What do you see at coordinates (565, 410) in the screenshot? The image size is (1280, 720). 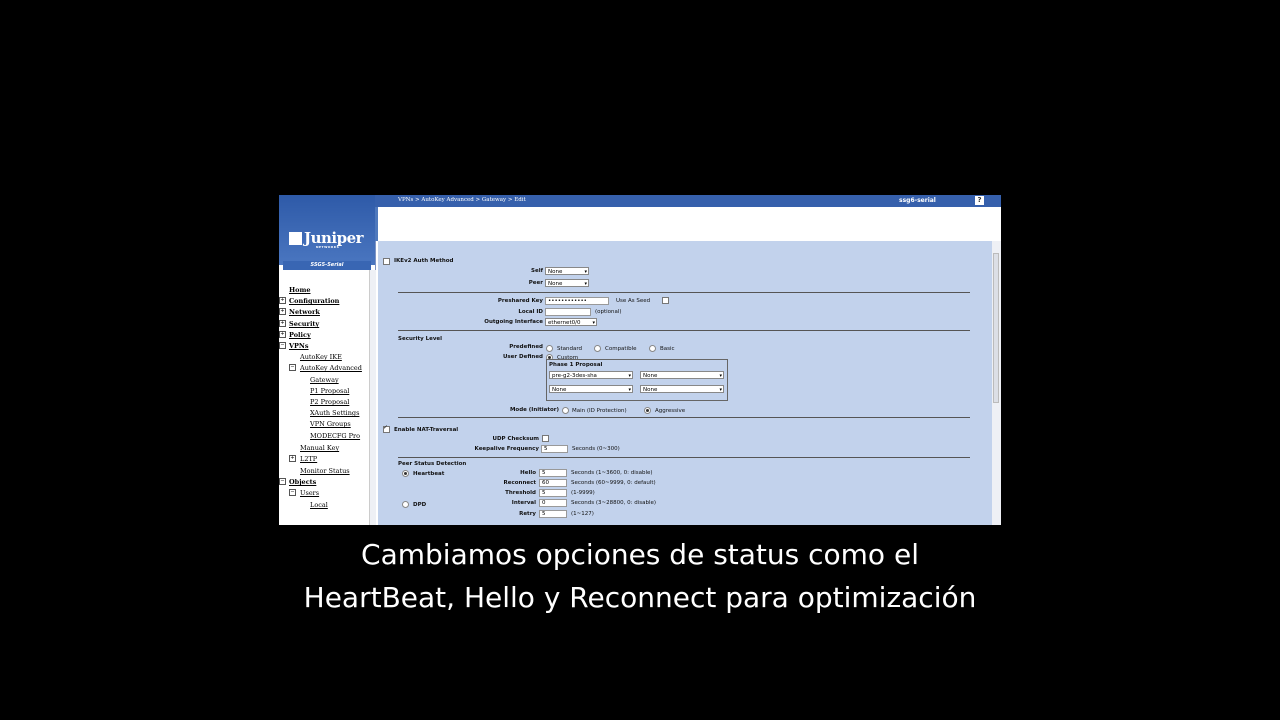 I see `main-mode-radio` at bounding box center [565, 410].